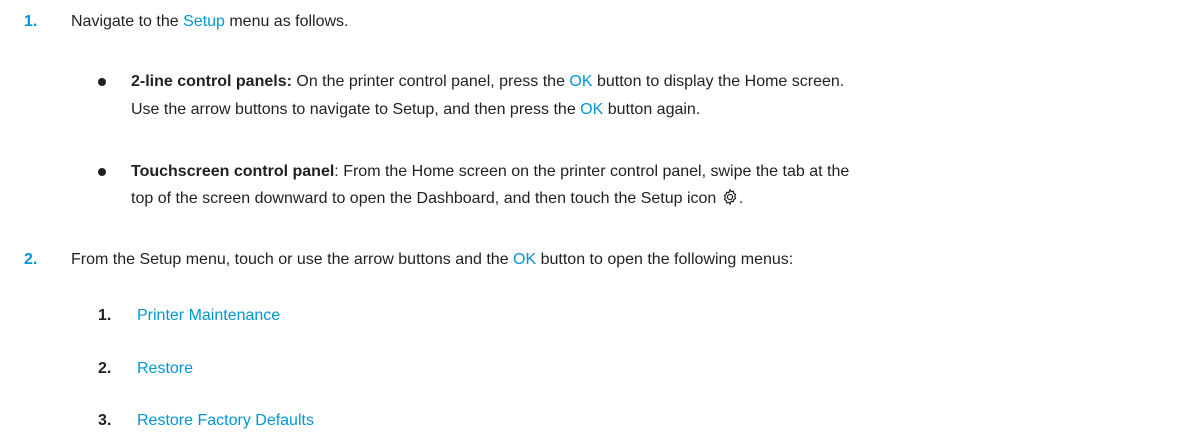 The image size is (1192, 439). What do you see at coordinates (596, 369) in the screenshot?
I see `menu-item-restore: 2. Restore` at bounding box center [596, 369].